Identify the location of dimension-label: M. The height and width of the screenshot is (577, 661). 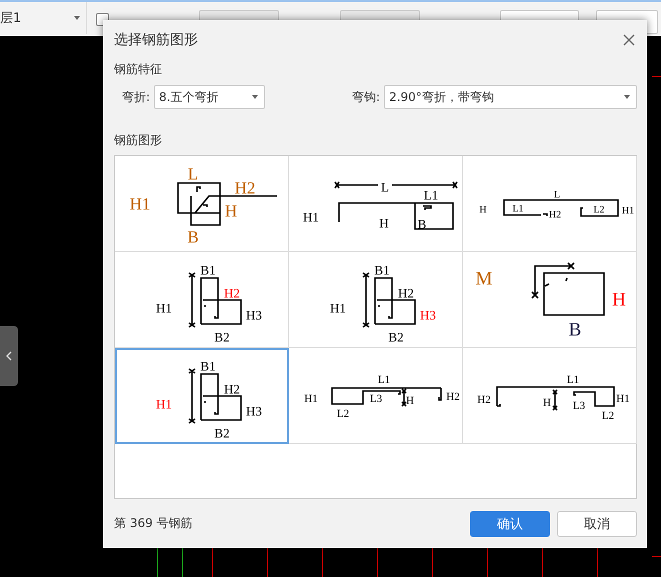
(484, 279).